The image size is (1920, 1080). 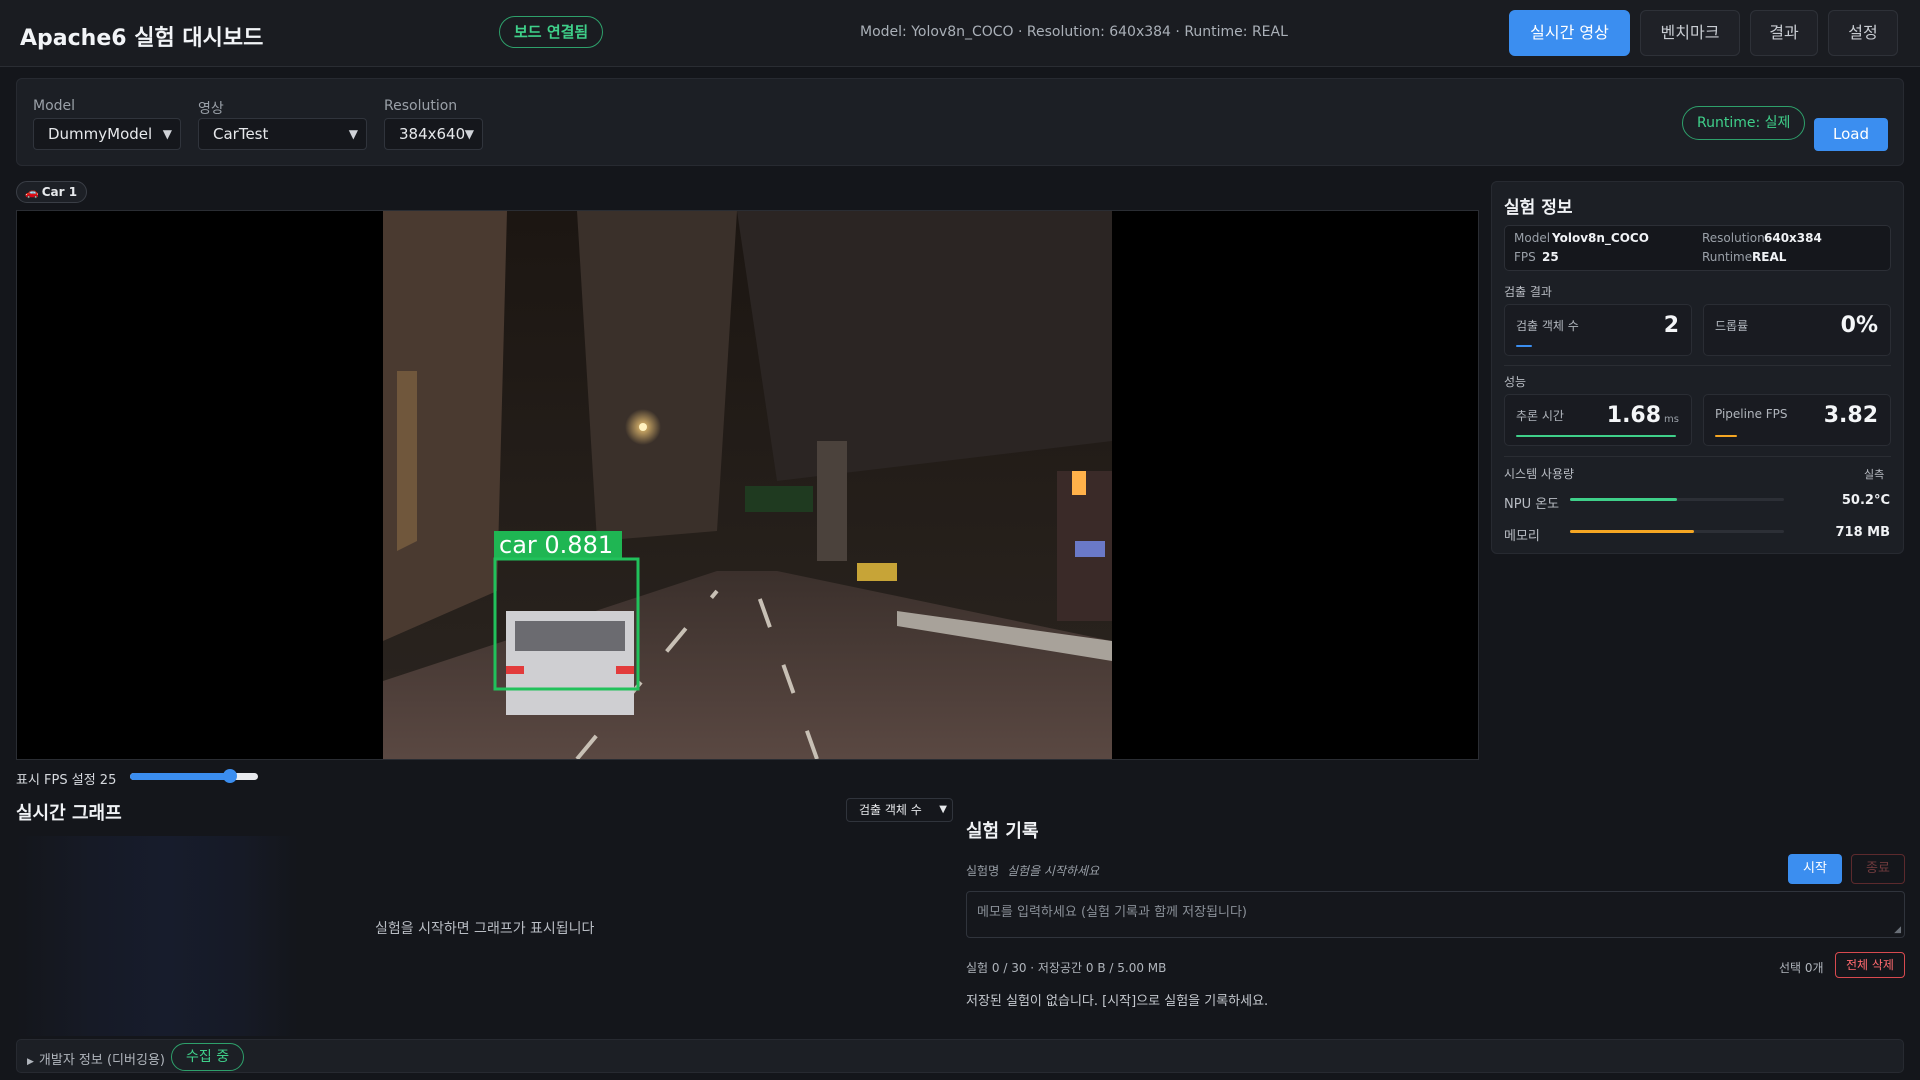 What do you see at coordinates (1515, 382) in the screenshot?
I see `perf-section-label: 성능` at bounding box center [1515, 382].